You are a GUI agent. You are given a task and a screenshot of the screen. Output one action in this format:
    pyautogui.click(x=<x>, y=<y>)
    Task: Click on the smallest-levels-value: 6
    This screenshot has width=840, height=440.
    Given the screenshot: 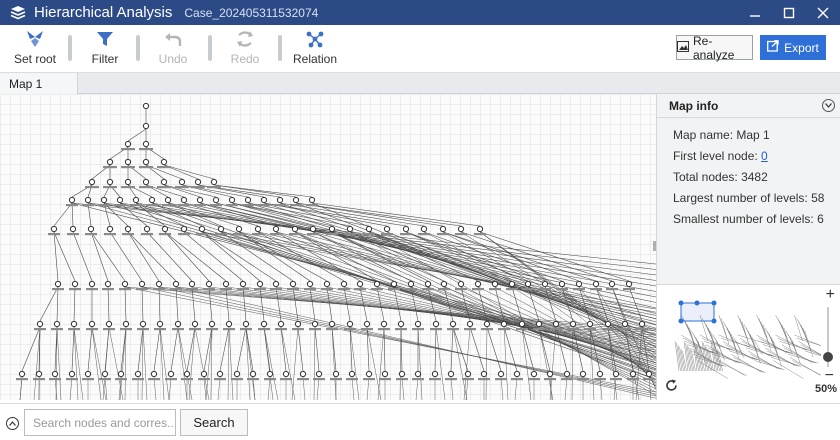 What is the action you would take?
    pyautogui.click(x=820, y=219)
    